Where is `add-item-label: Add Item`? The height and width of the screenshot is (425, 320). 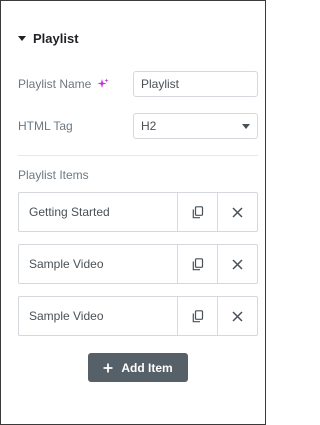 add-item-label: Add Item is located at coordinates (147, 367).